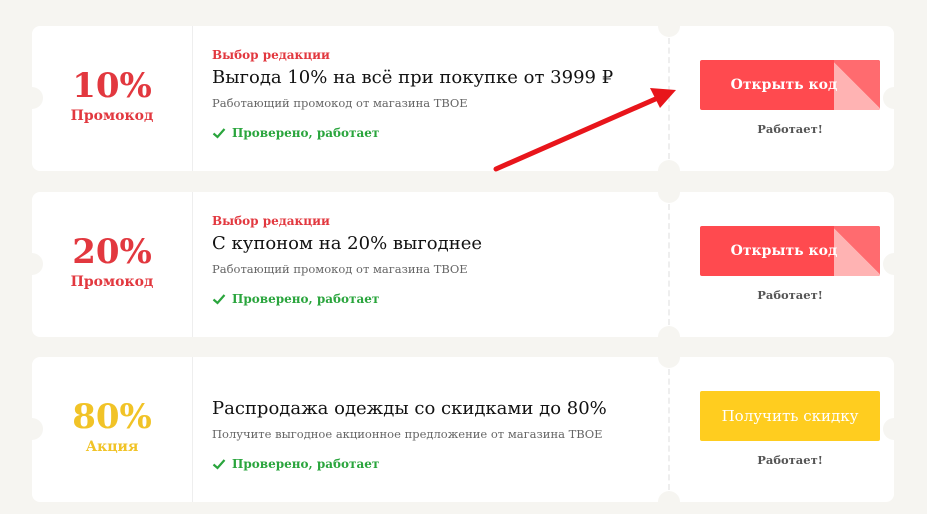 The height and width of the screenshot is (514, 927). I want to click on discount-block: 20% Промокод, so click(112, 261).